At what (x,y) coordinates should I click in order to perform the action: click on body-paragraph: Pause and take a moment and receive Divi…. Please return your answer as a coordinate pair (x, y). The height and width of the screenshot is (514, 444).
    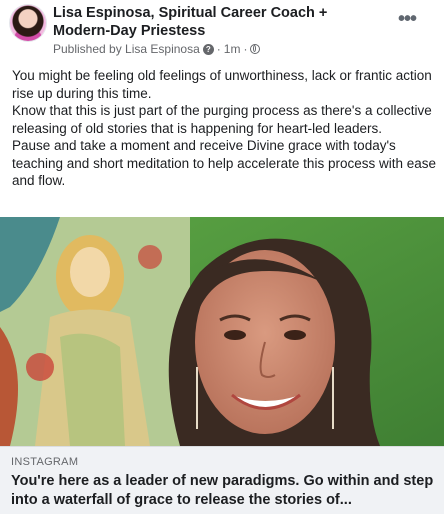
    Looking at the image, I should click on (224, 163).